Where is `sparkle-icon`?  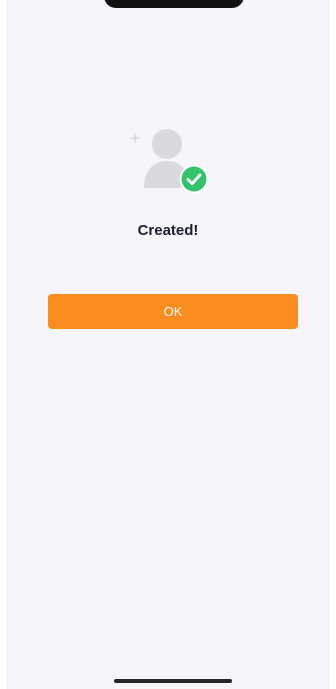
sparkle-icon is located at coordinates (135, 138).